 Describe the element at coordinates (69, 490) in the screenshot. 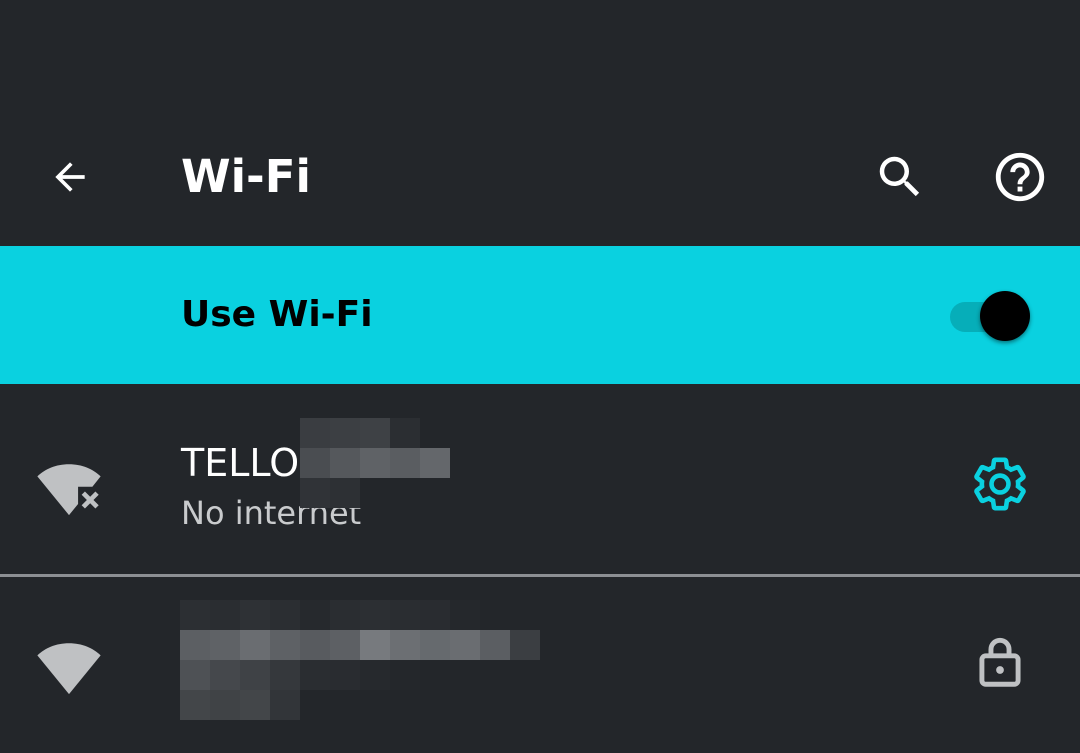

I see `wifi-no-internet-icon` at that location.